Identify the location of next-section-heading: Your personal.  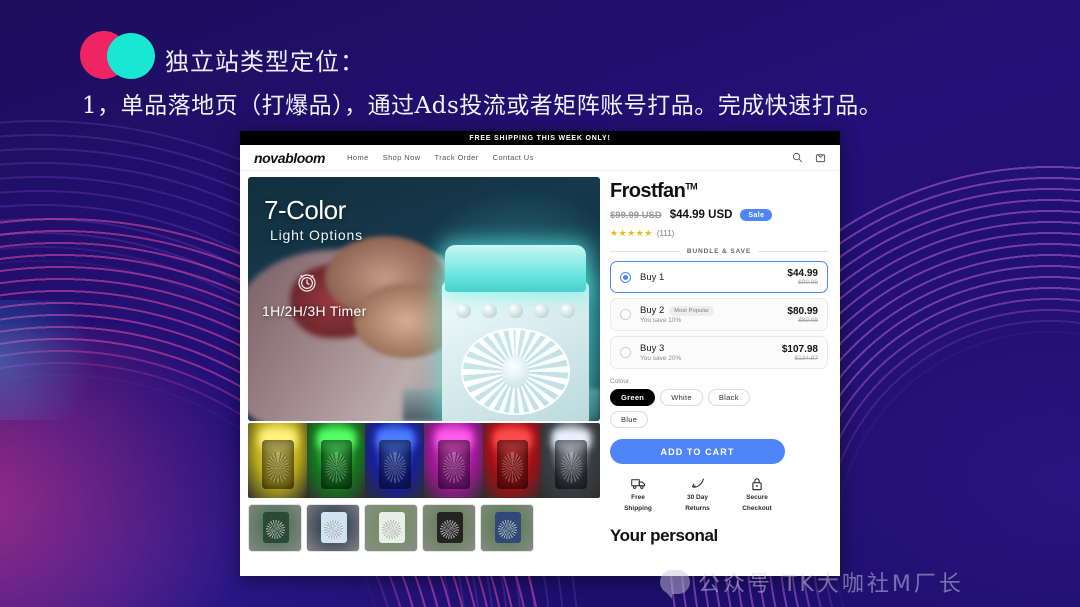
(664, 535).